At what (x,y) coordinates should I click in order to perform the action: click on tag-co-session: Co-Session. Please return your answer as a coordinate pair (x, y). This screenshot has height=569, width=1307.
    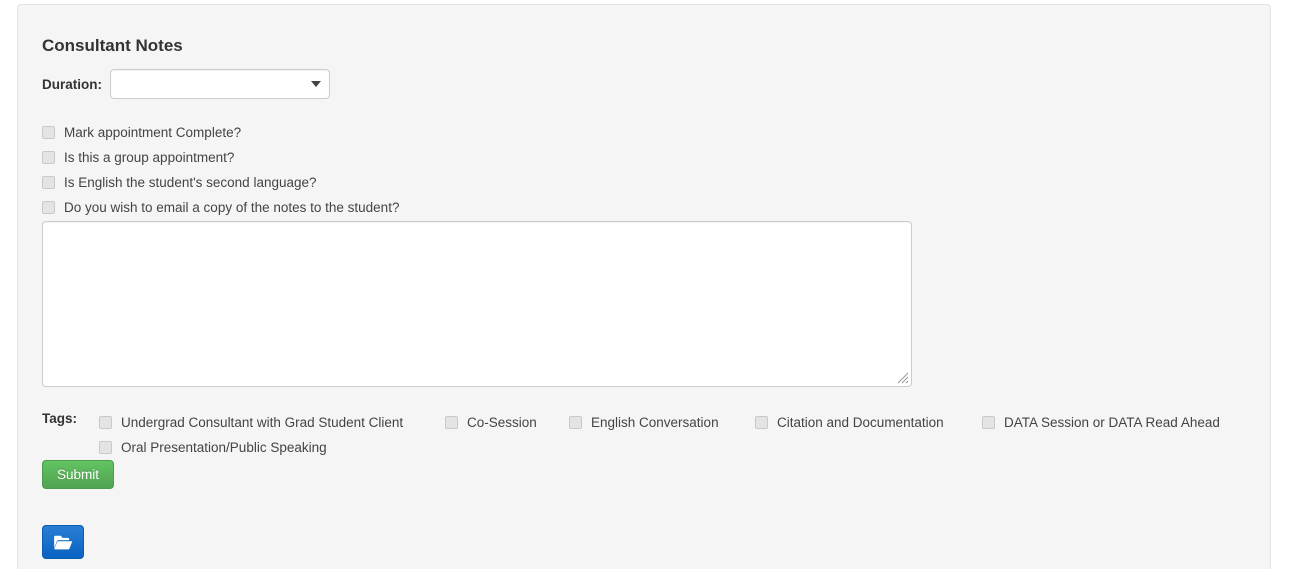
    Looking at the image, I should click on (507, 422).